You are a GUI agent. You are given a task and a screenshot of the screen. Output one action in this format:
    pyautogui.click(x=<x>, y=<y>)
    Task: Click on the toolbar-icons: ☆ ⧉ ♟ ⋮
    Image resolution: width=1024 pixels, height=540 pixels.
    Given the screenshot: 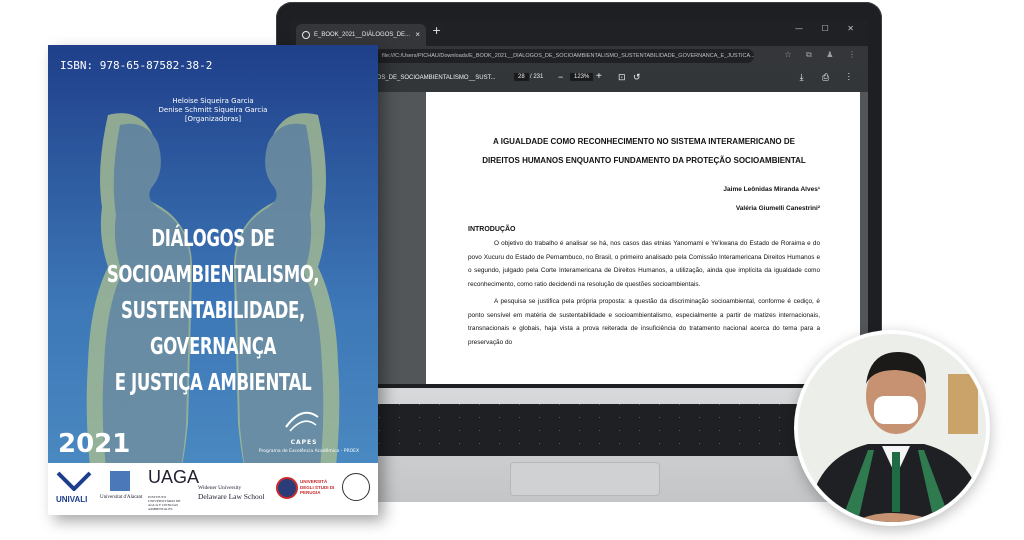 What is the action you would take?
    pyautogui.click(x=823, y=55)
    